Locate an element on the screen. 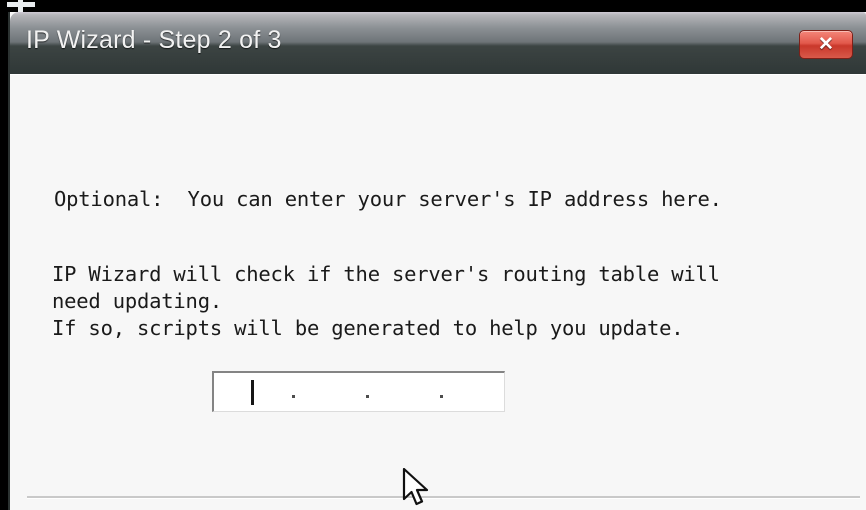  title-bar: IP Wizard - Step 2 of 3 ✕ is located at coordinates (438, 43).